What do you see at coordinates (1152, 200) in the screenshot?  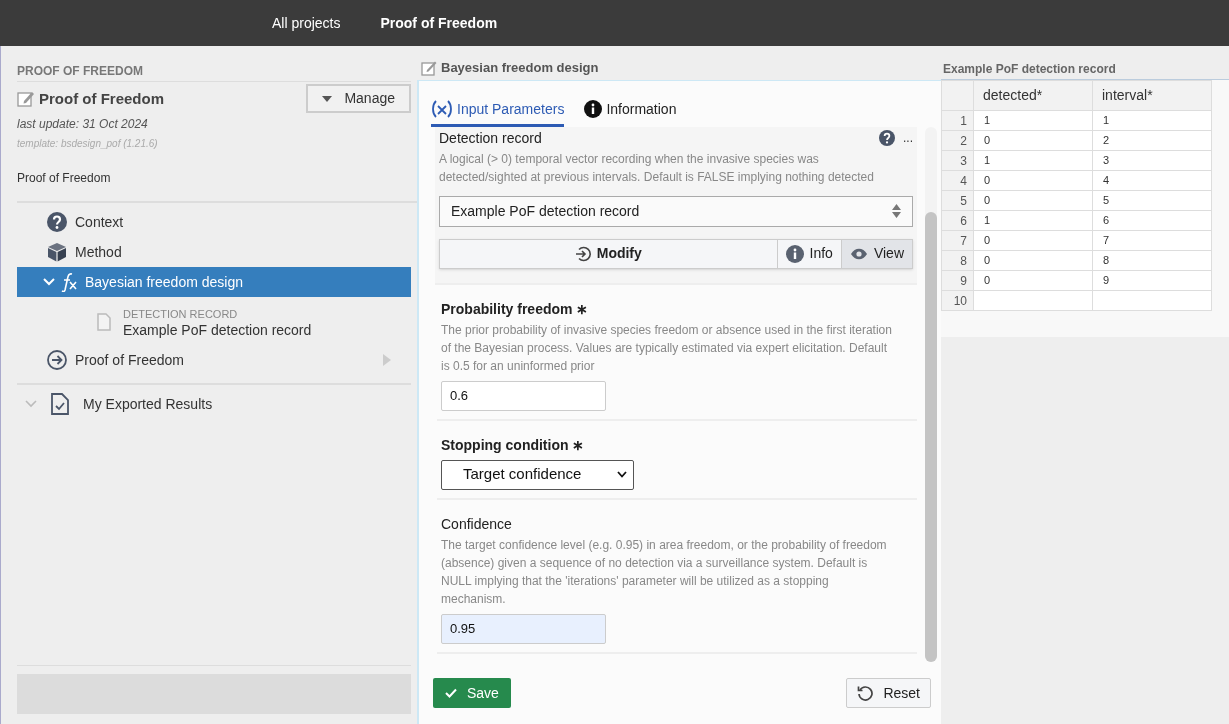 I see `table-cell: 5` at bounding box center [1152, 200].